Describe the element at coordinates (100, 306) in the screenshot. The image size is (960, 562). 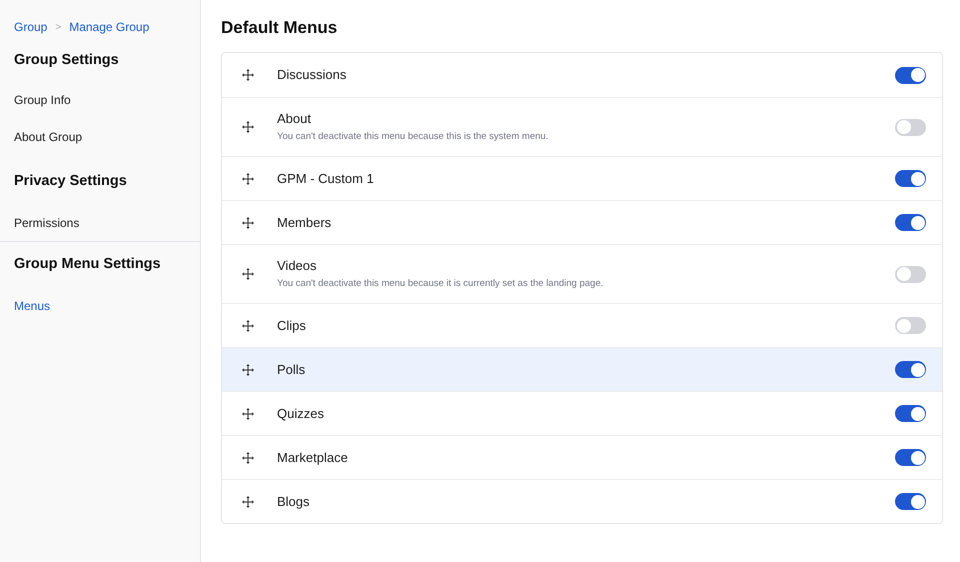
I see `sidebar-item: Menus` at that location.